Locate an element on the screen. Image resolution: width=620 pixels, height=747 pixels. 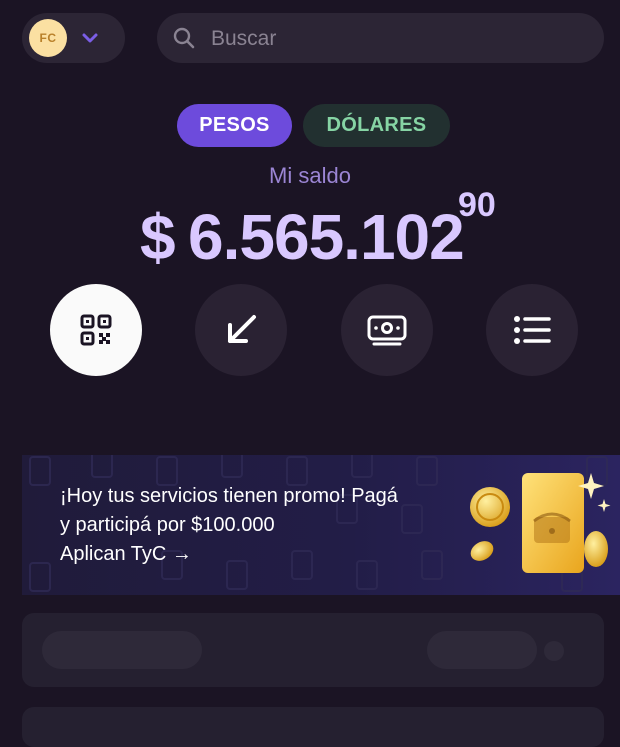
promo-cta: Aplican TyC → is located at coordinates (265, 554).